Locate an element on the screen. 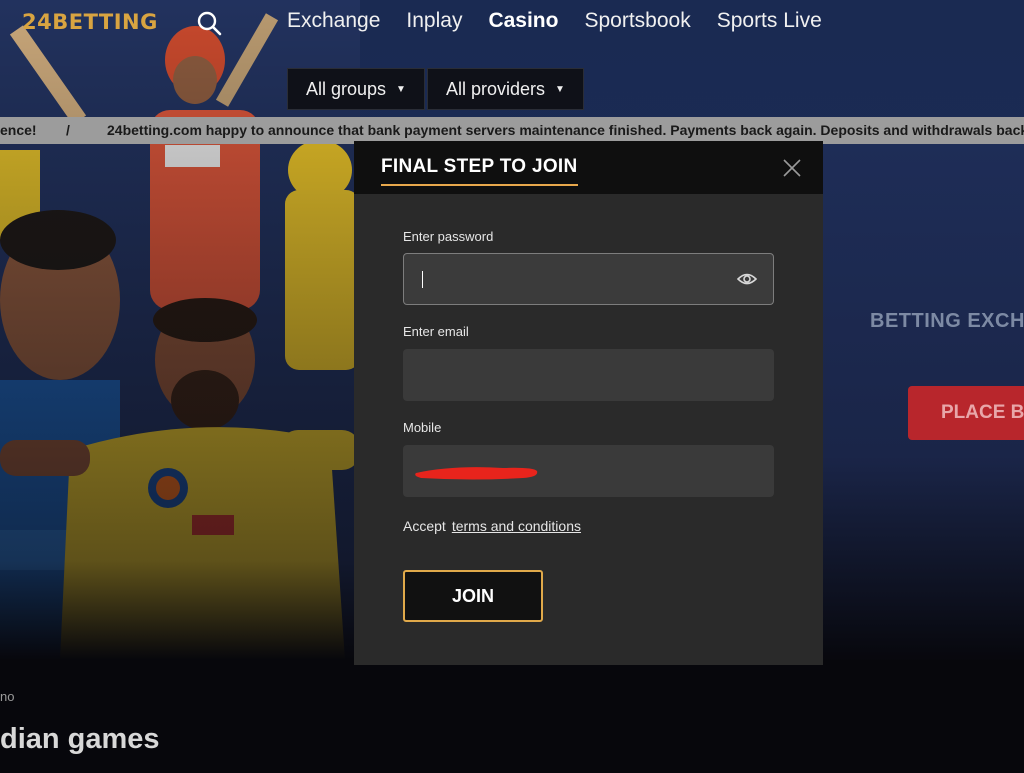 This screenshot has height=773, width=1024. email-label: Enter email is located at coordinates (436, 331).